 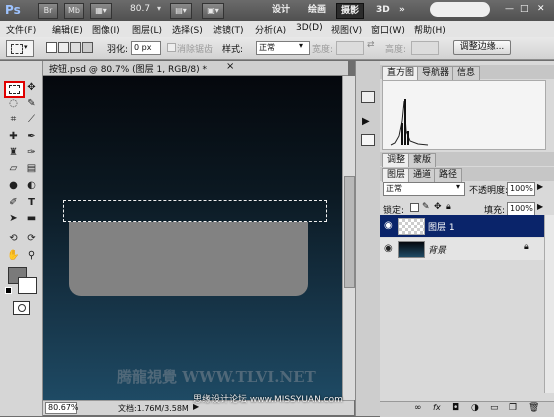 I want to click on histogram-panel-icon, so click(x=368, y=97).